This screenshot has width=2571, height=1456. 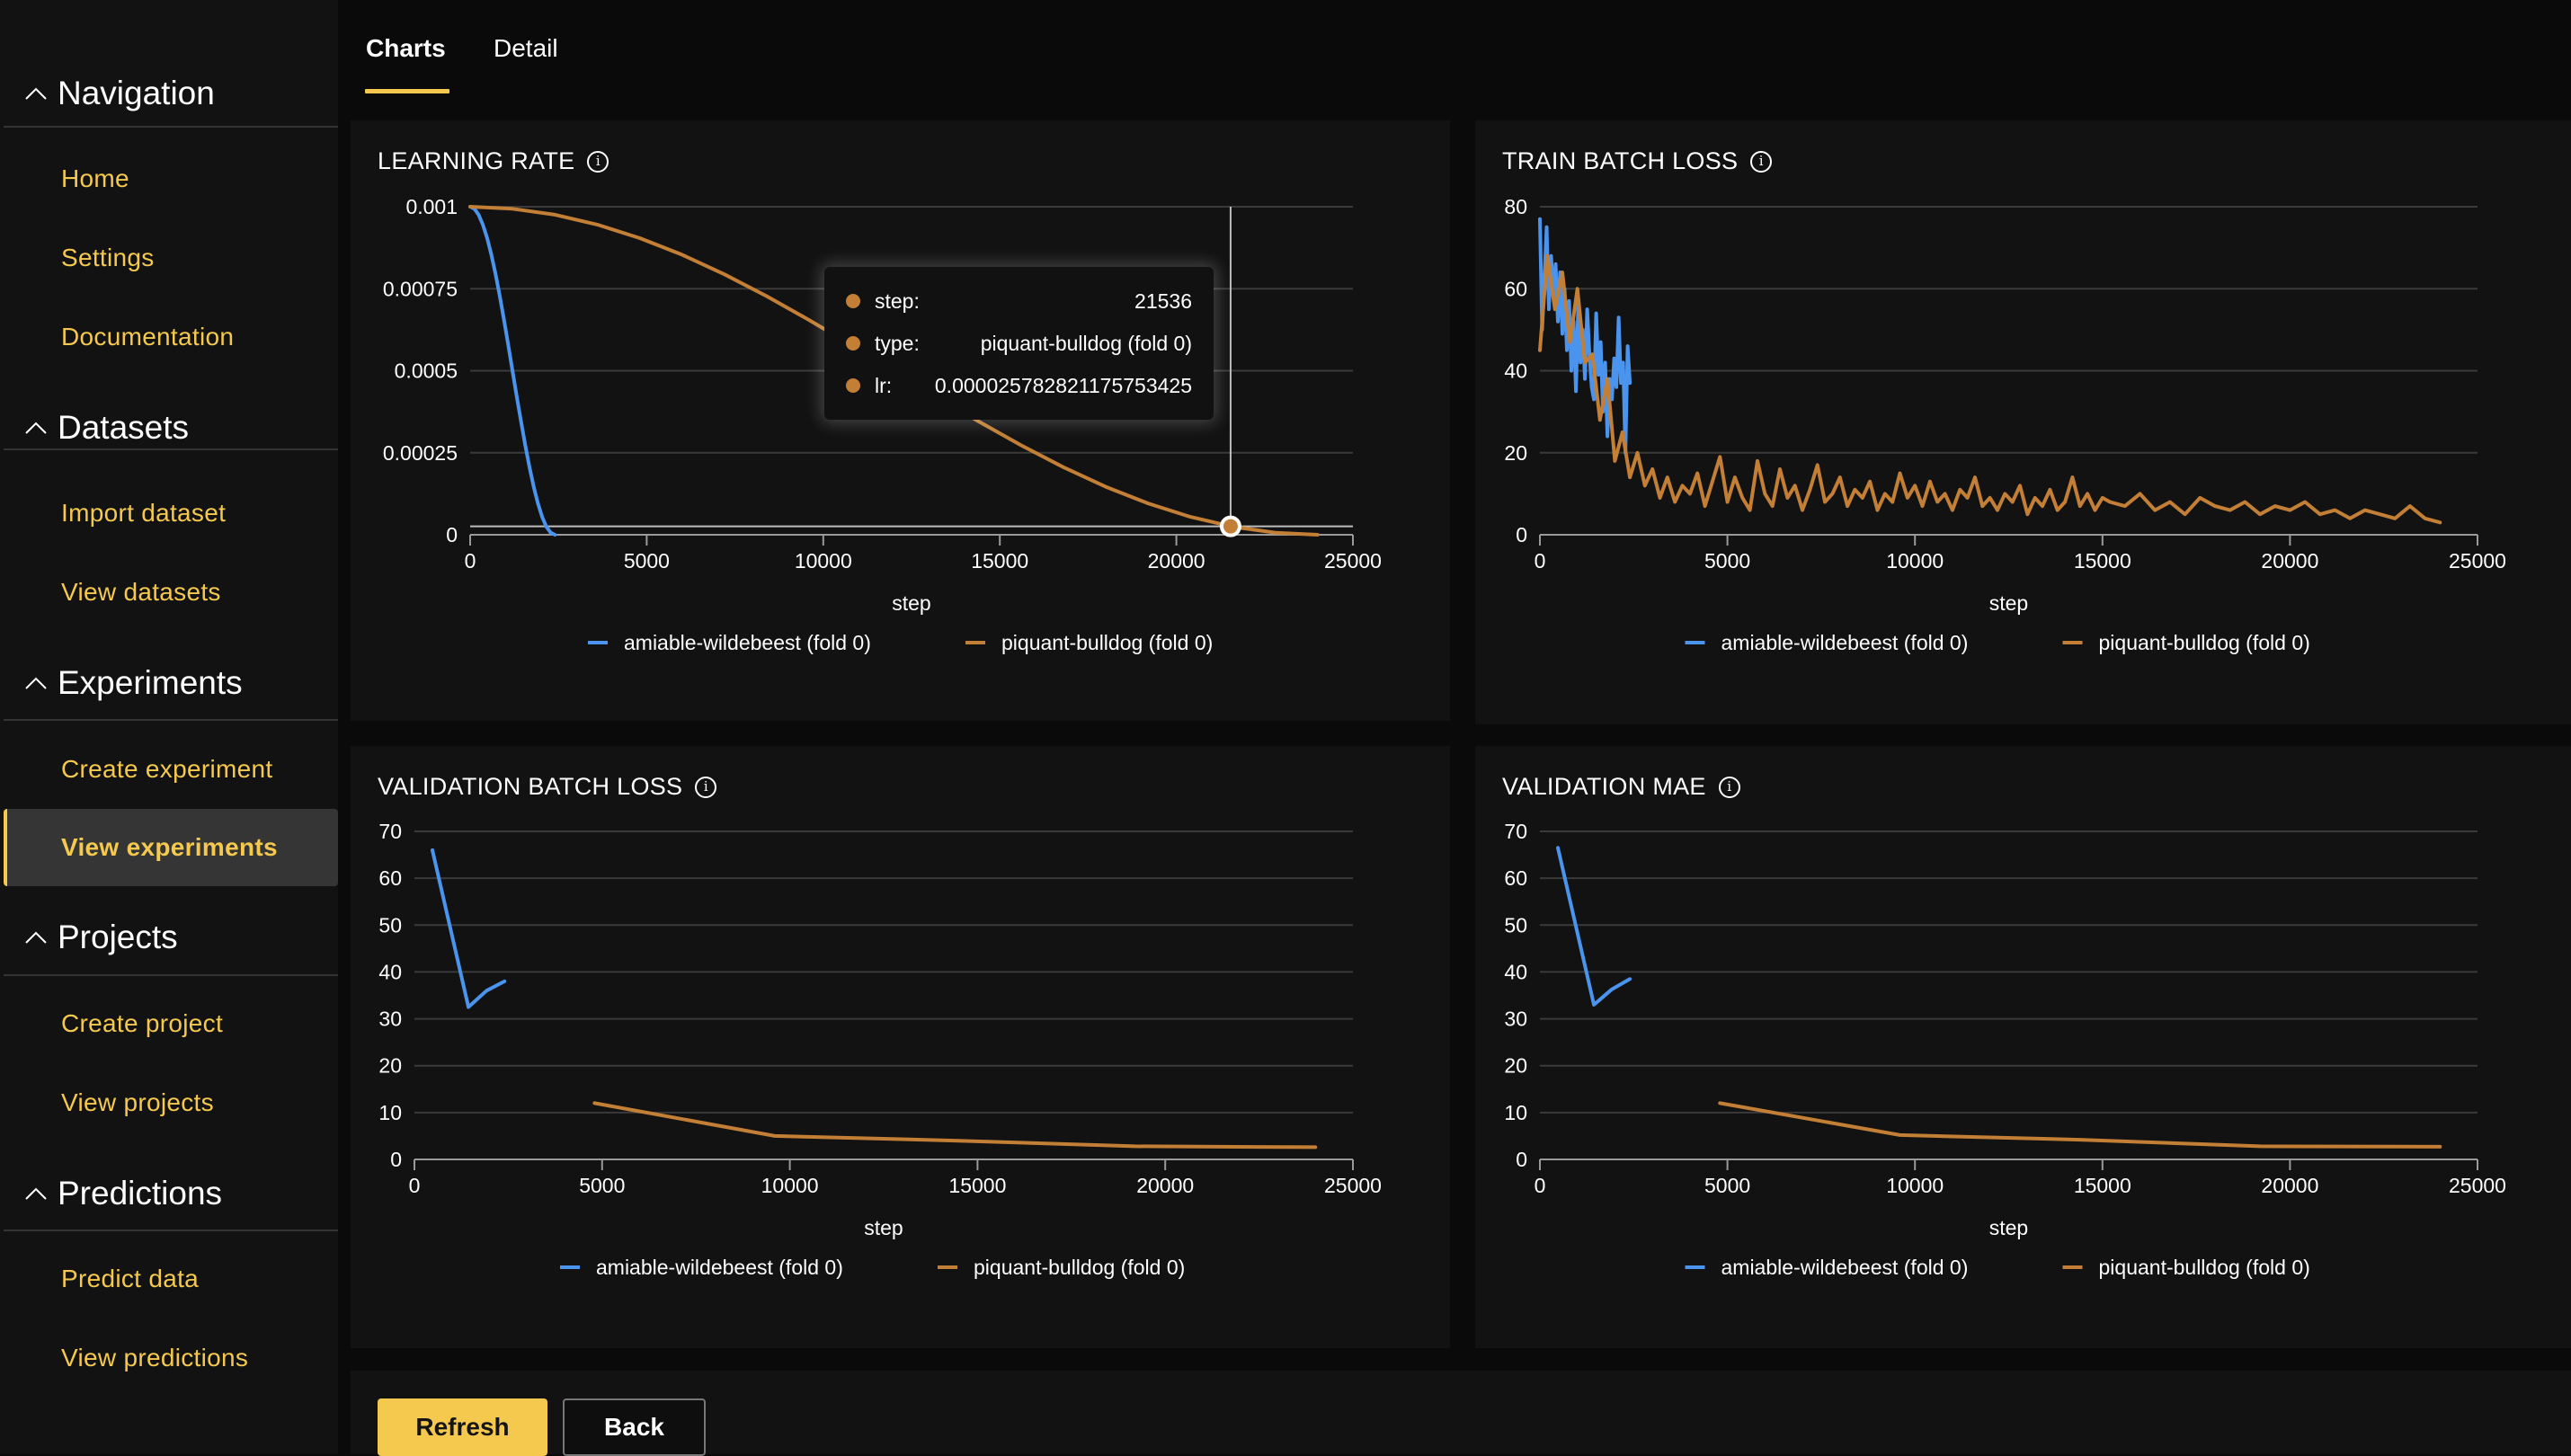 I want to click on section-header-experiments: Experiments, so click(x=171, y=683).